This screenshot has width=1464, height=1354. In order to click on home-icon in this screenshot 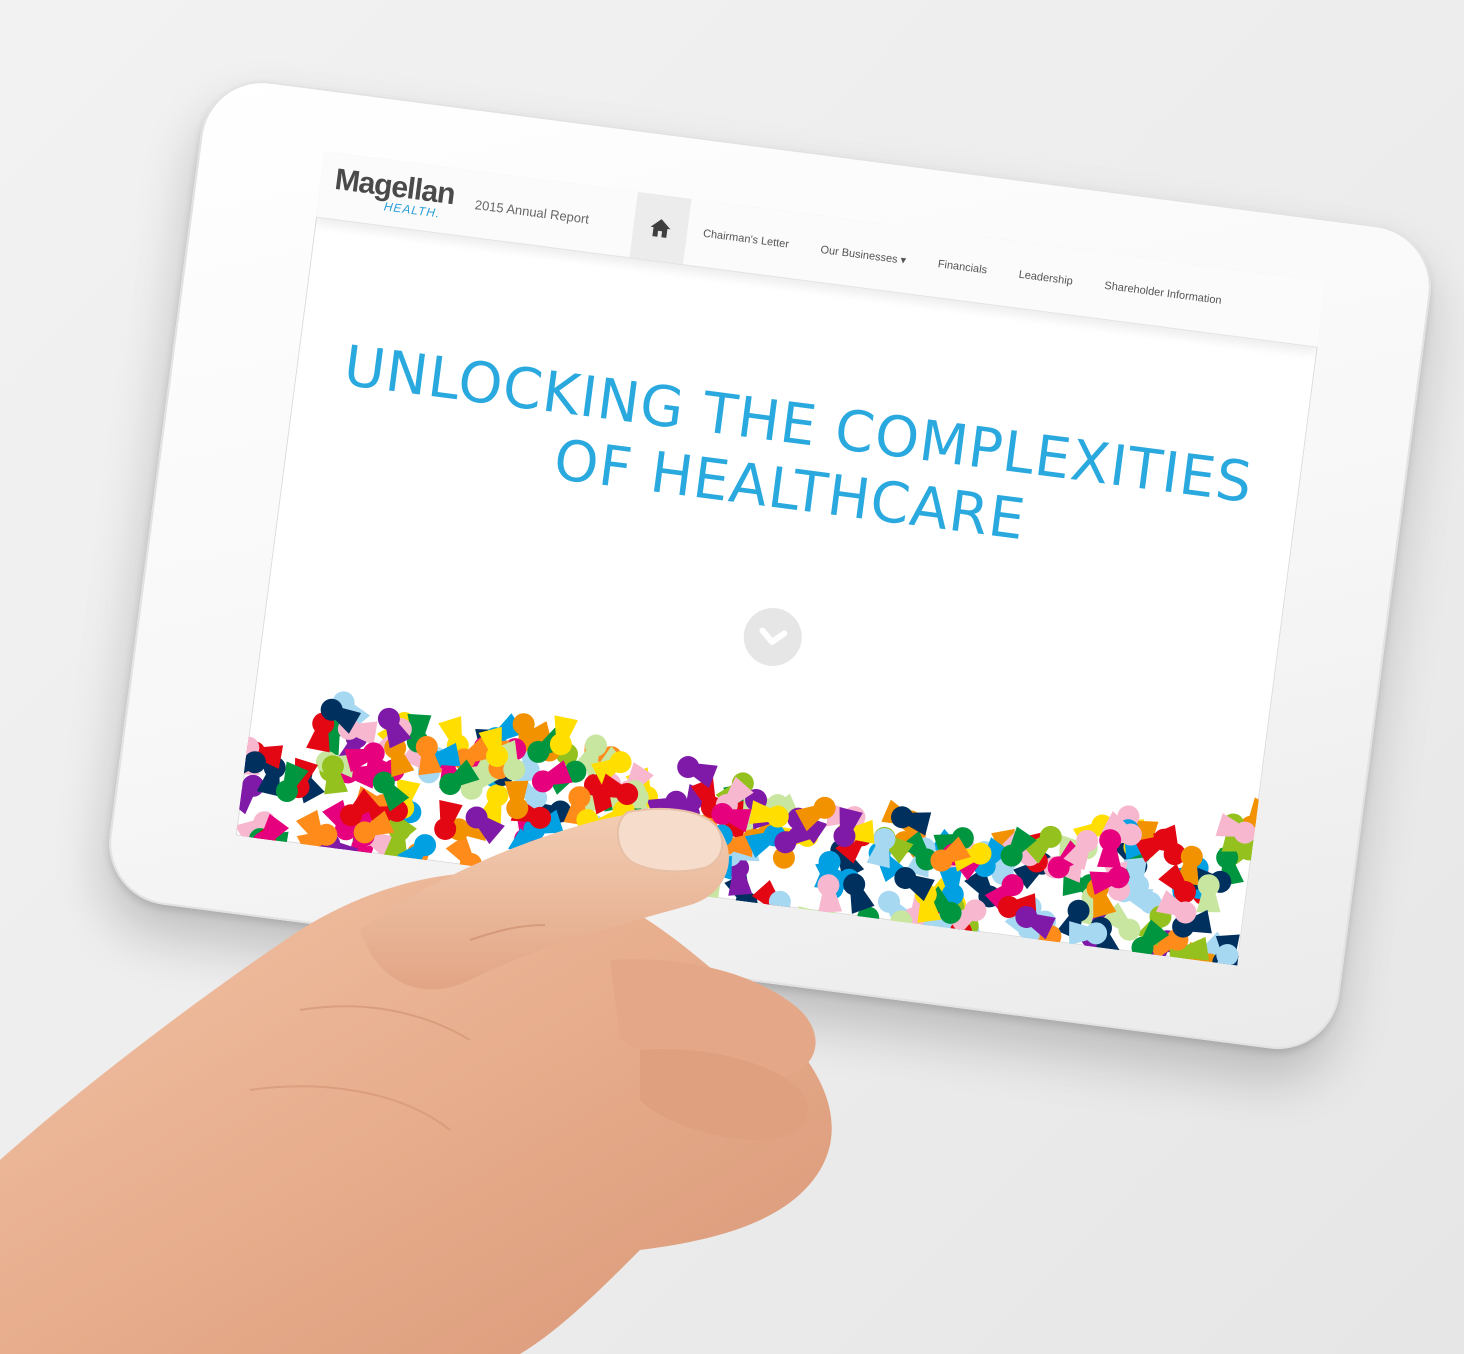, I will do `click(660, 228)`.